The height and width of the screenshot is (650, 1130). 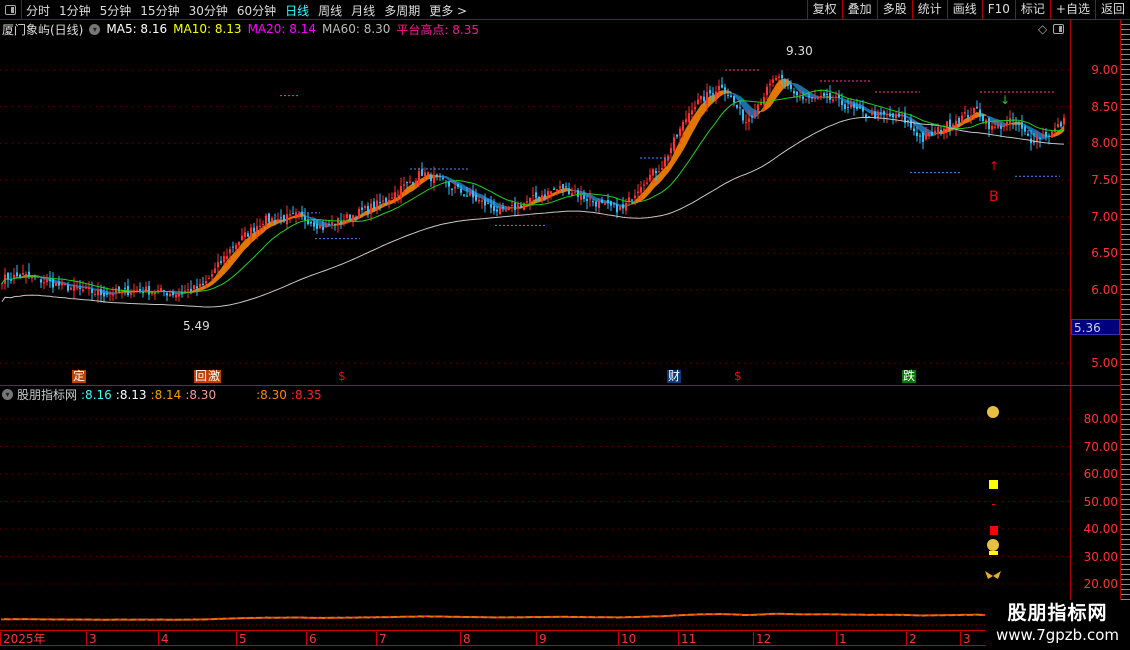 I want to click on toolbar-button: 返回, so click(x=1112, y=10).